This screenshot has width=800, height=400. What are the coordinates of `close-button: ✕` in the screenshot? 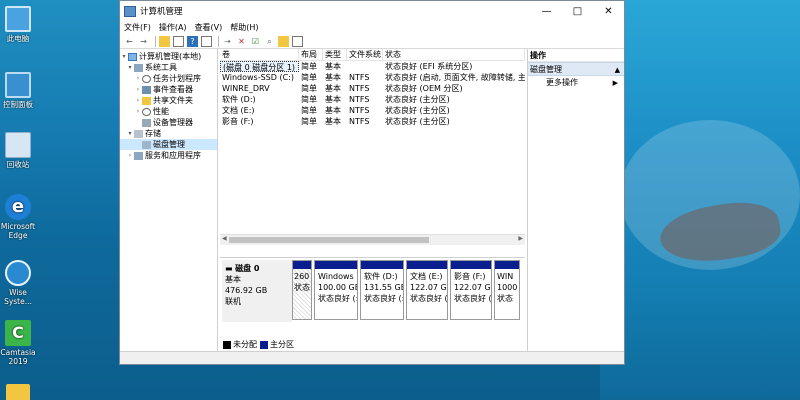 It's located at (608, 11).